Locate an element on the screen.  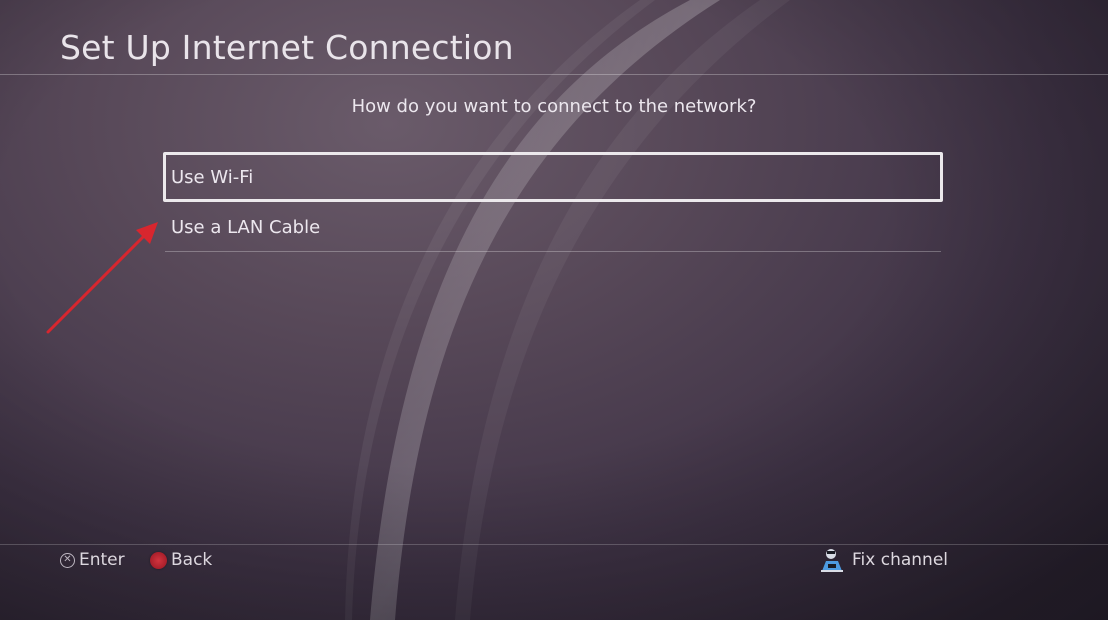
fix-channel-label: Fix channel is located at coordinates (900, 560).